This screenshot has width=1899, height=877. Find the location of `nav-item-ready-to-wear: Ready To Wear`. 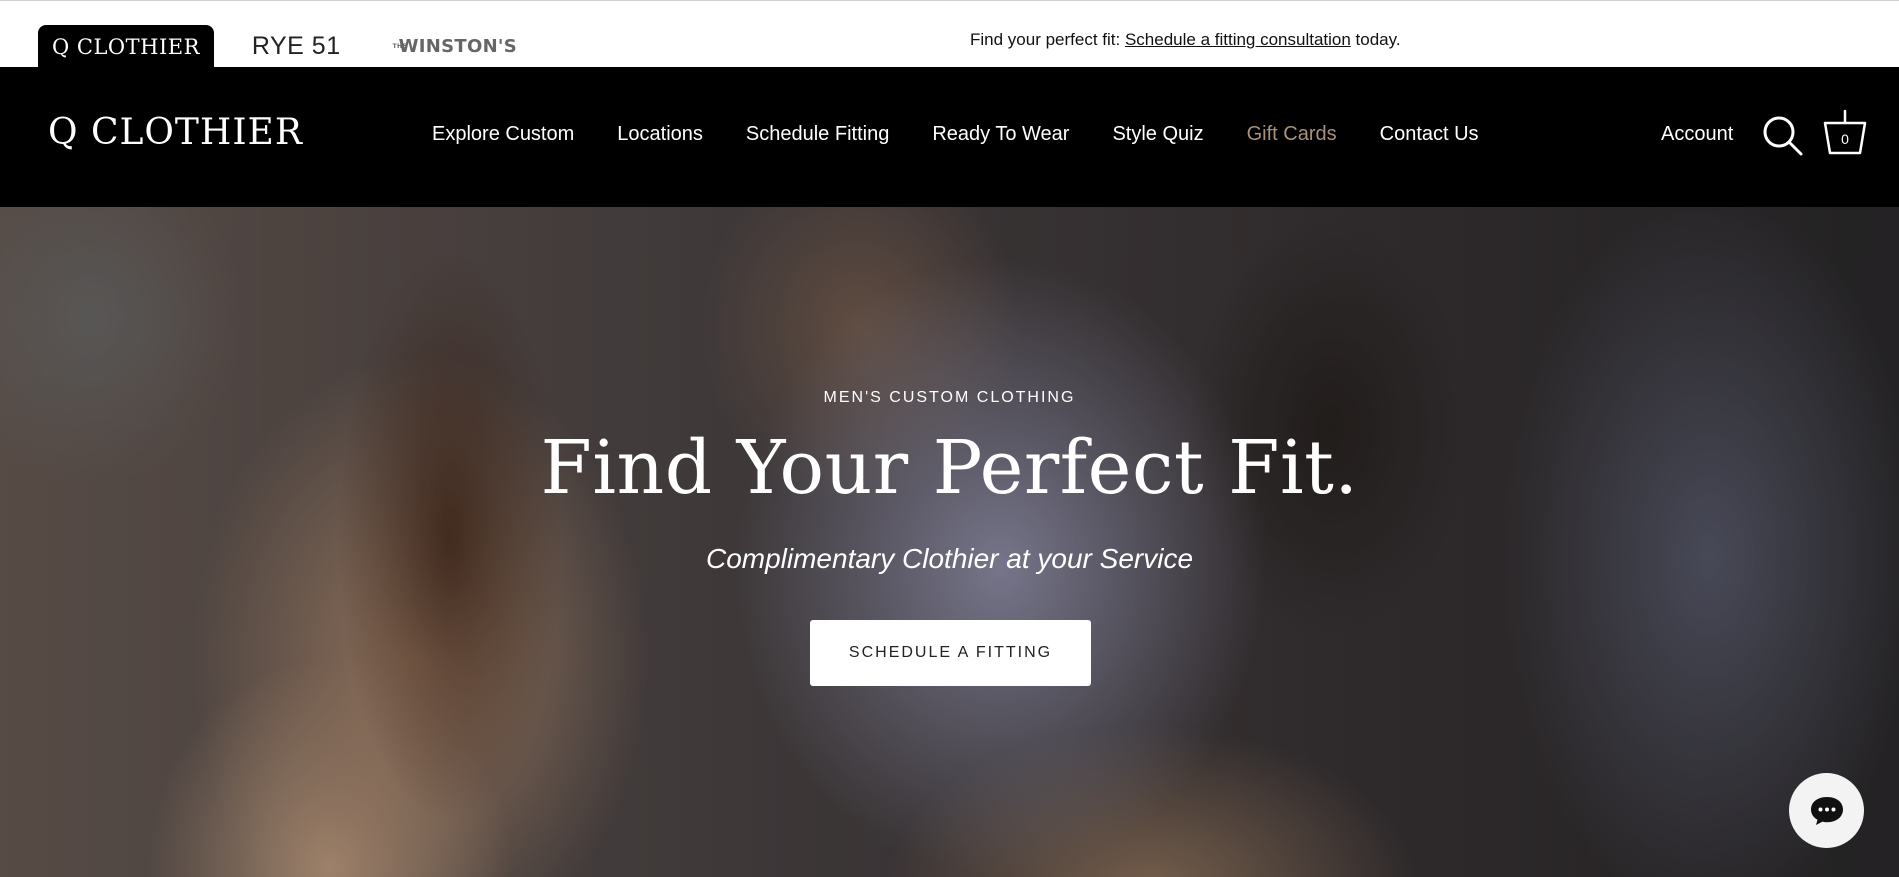

nav-item-ready-to-wear: Ready To Wear is located at coordinates (1000, 134).